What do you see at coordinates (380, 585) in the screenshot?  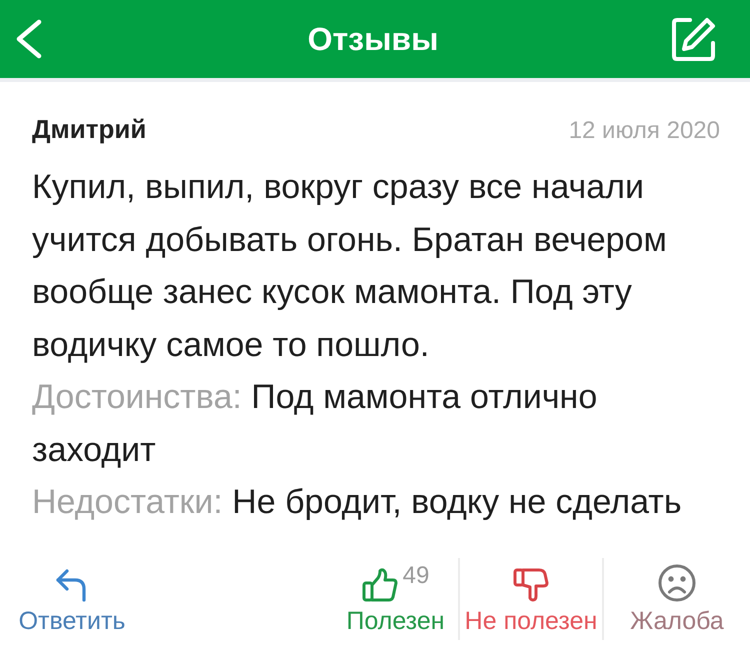 I see `thumbs-up-icon` at bounding box center [380, 585].